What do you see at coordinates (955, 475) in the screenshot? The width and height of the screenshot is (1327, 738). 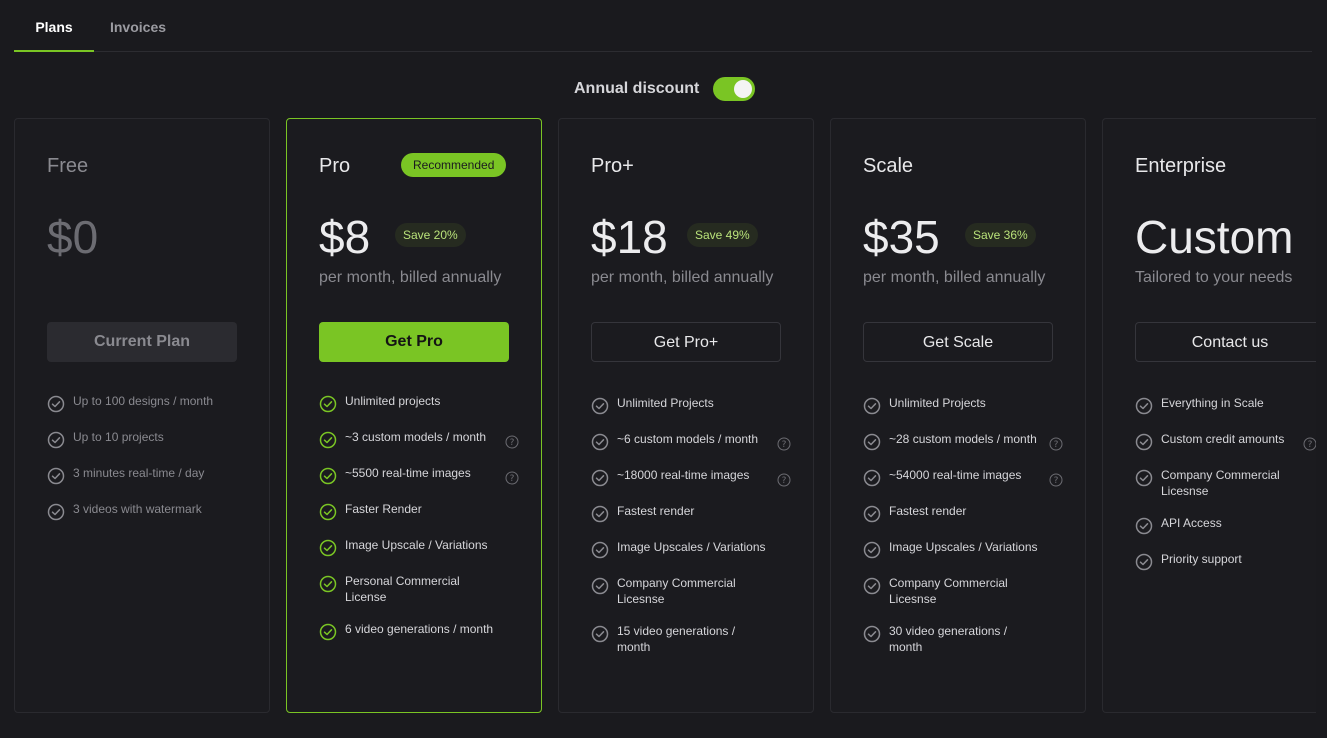 I see `feature-text: ~54000 real-time images` at bounding box center [955, 475].